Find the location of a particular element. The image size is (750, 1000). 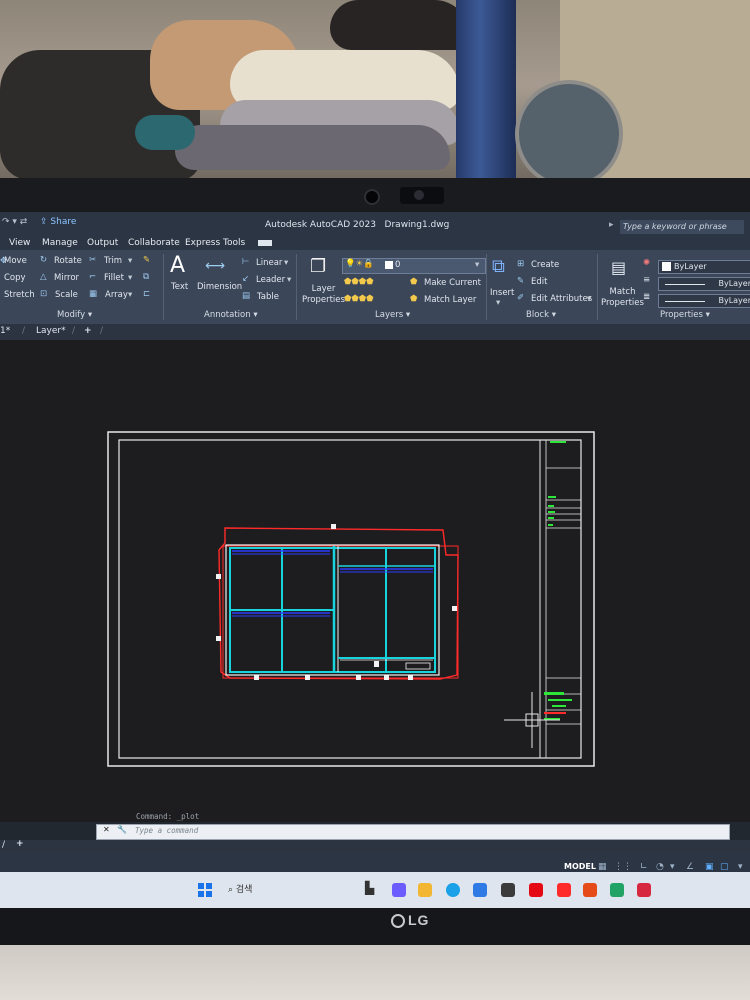

insert-button: Insert is located at coordinates (502, 293).